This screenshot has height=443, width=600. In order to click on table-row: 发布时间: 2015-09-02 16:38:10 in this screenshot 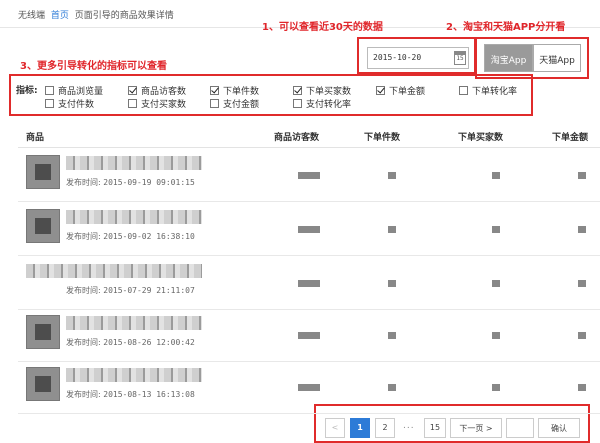, I will do `click(309, 230)`.